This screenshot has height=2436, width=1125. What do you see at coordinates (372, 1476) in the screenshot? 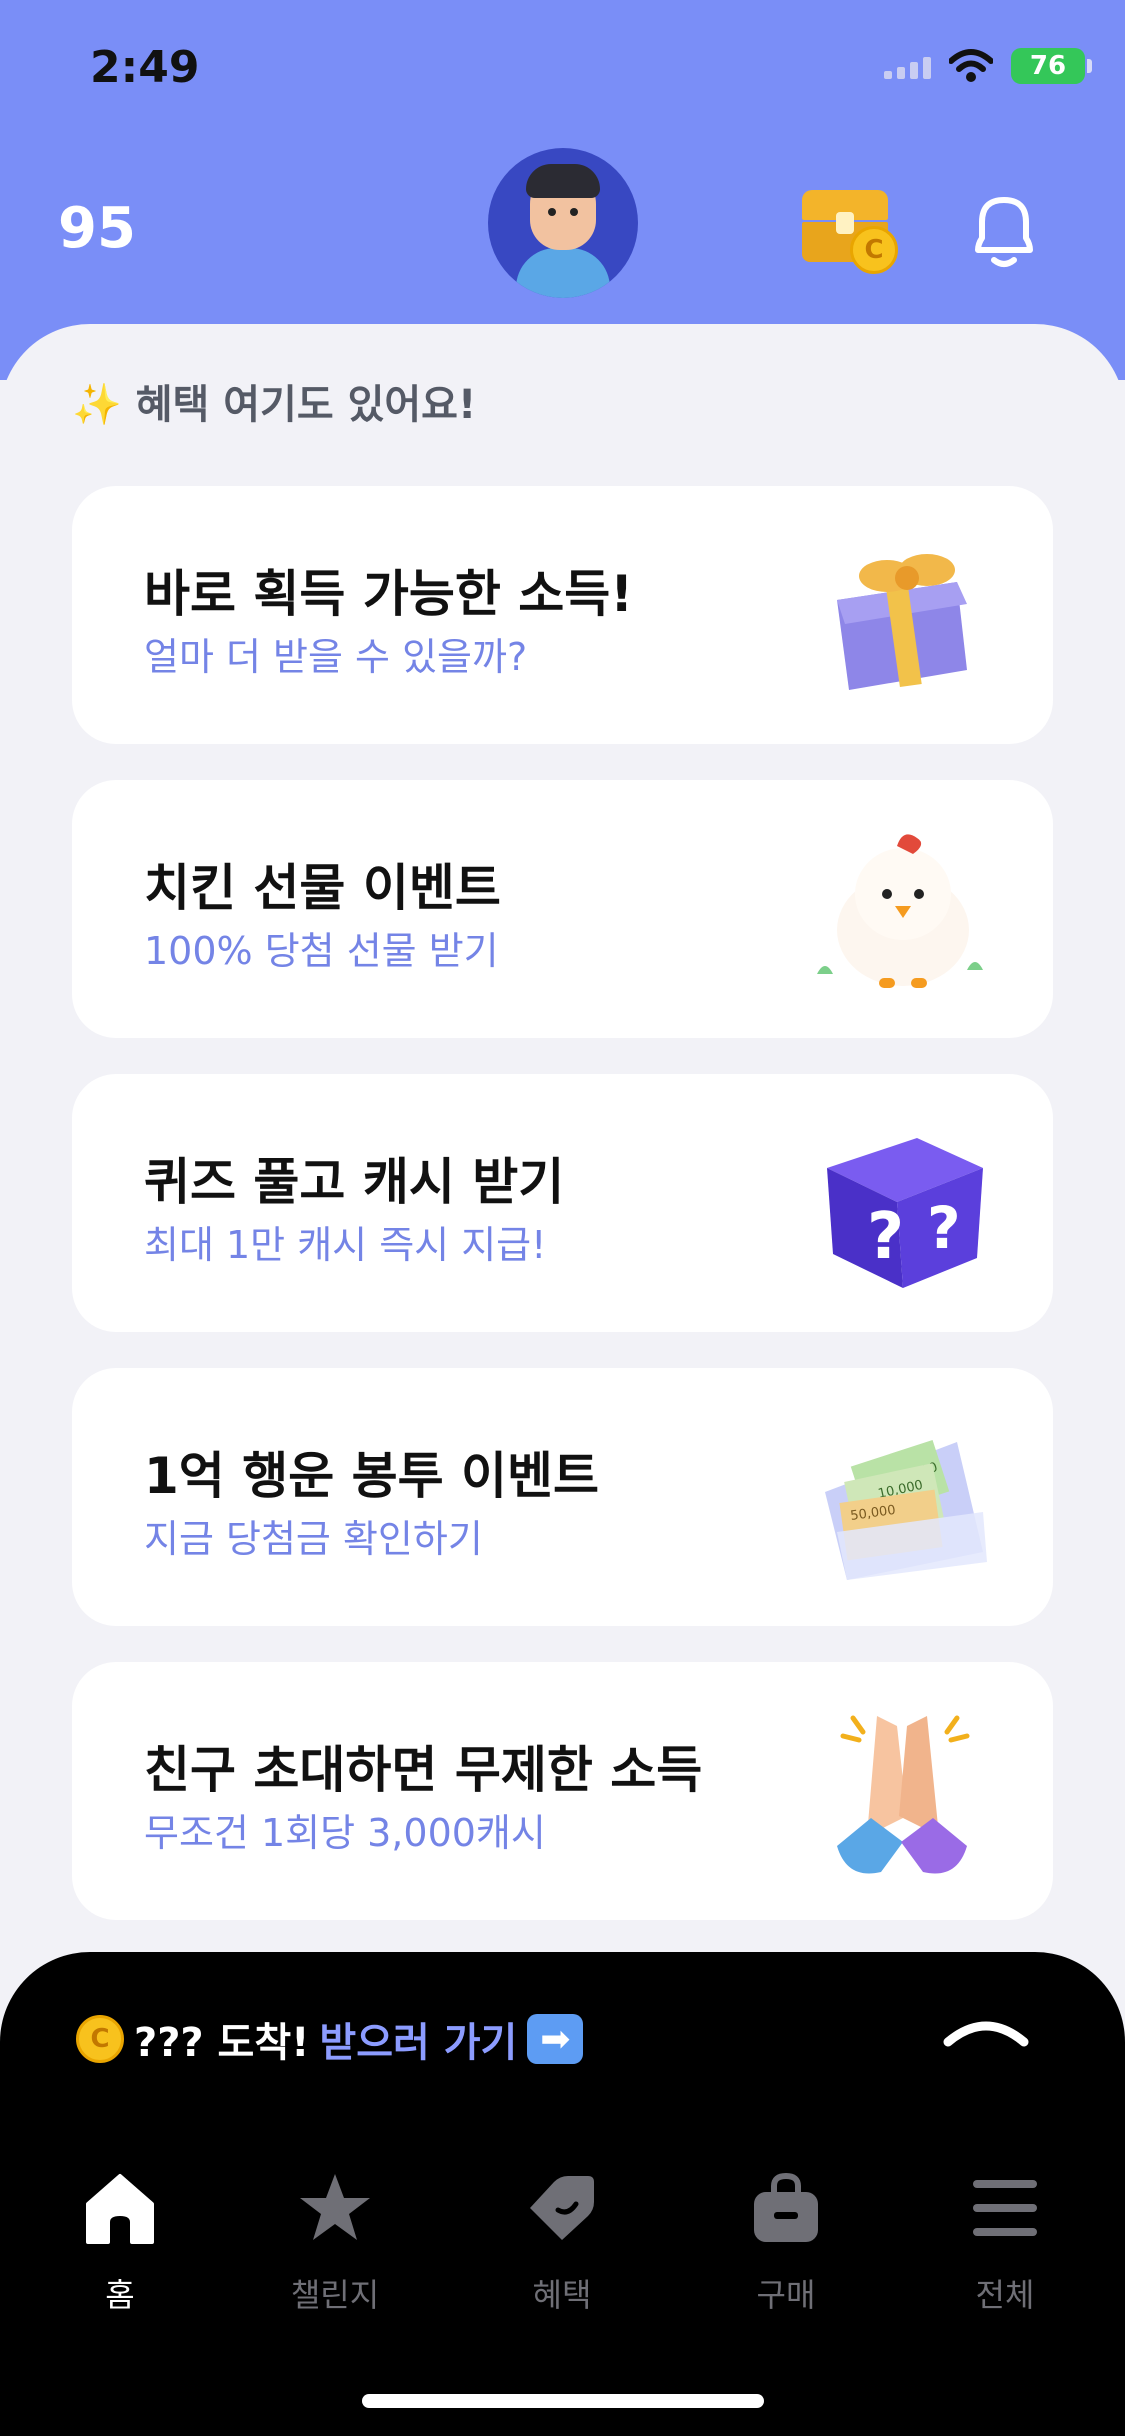
I see `card-title: 1억 행운 봉투 이벤트` at bounding box center [372, 1476].